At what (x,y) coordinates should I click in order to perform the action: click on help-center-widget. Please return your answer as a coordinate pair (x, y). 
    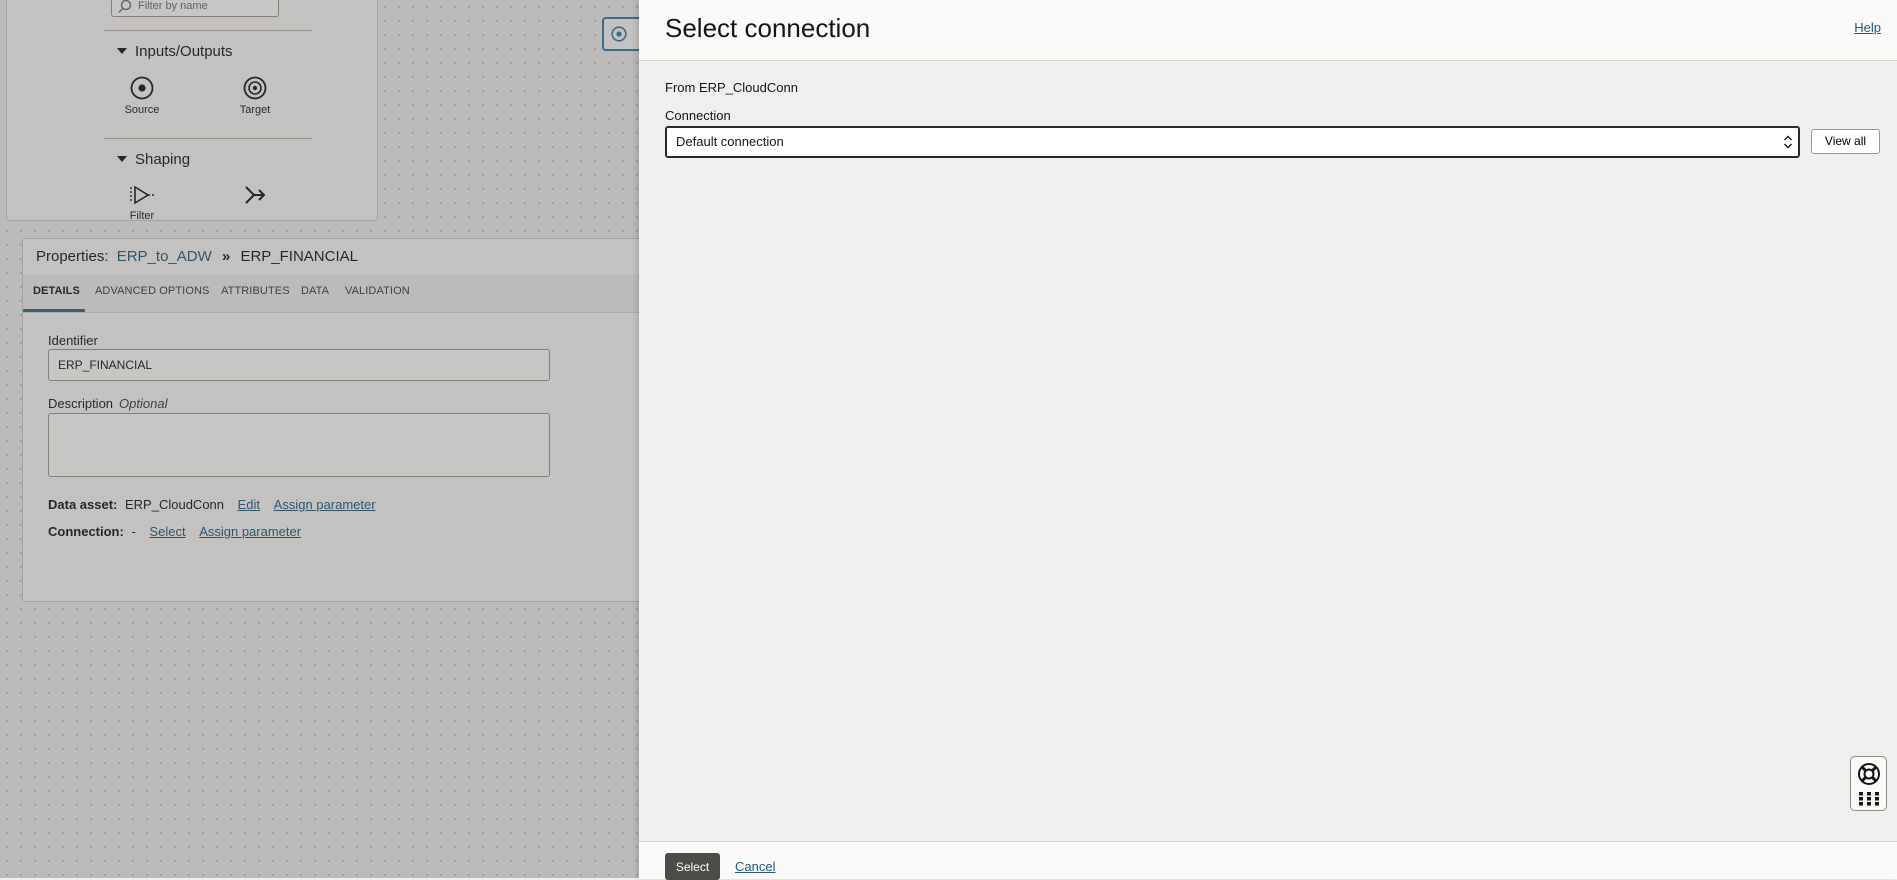
    Looking at the image, I should click on (1868, 783).